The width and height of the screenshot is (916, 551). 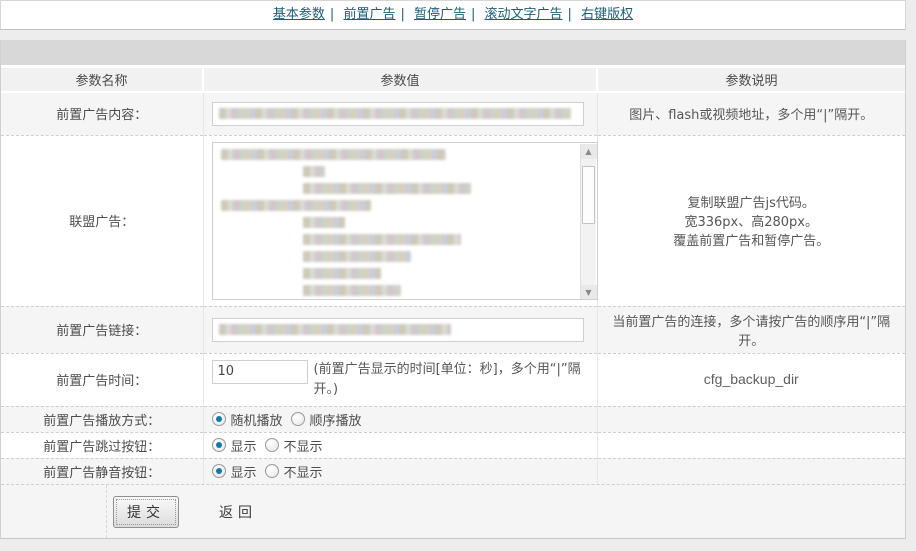 What do you see at coordinates (54, 511) in the screenshot?
I see `footer-spacer` at bounding box center [54, 511].